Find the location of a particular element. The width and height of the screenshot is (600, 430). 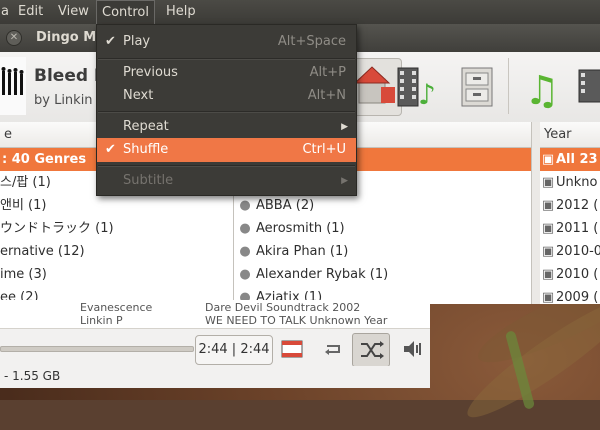

menu-file: a is located at coordinates (7, 12).